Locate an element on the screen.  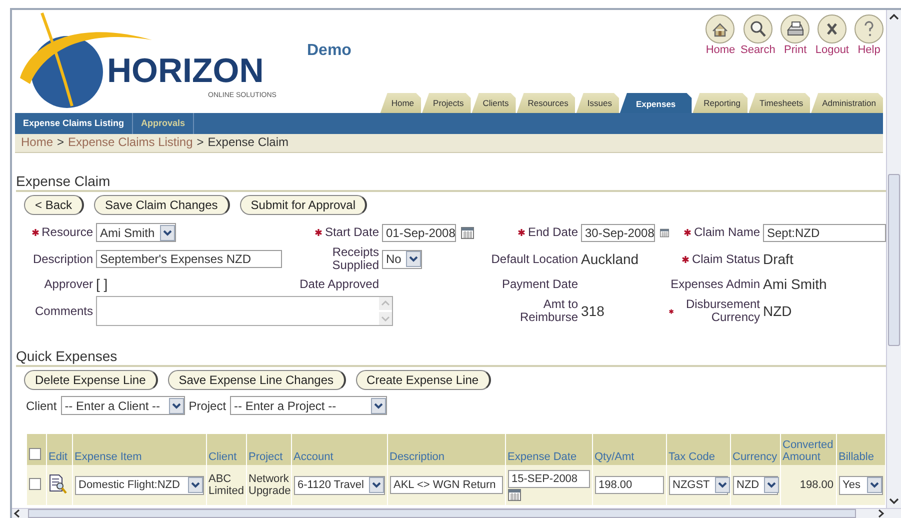
field-label: Payment Date is located at coordinates (540, 284).